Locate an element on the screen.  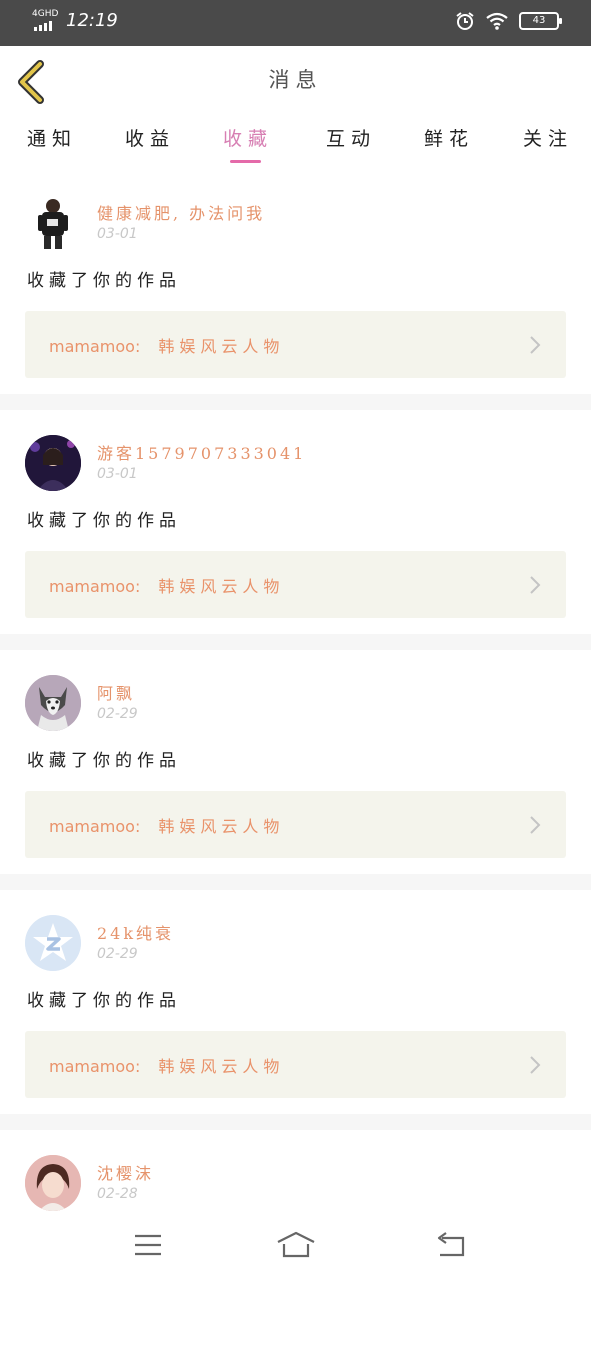
alarm-icon is located at coordinates (465, 21).